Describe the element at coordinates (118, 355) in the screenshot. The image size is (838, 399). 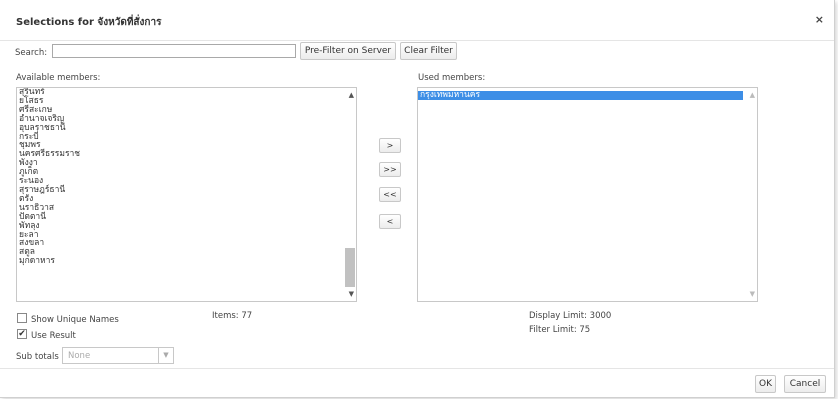
I see `subtotals-select: None ▼` at that location.